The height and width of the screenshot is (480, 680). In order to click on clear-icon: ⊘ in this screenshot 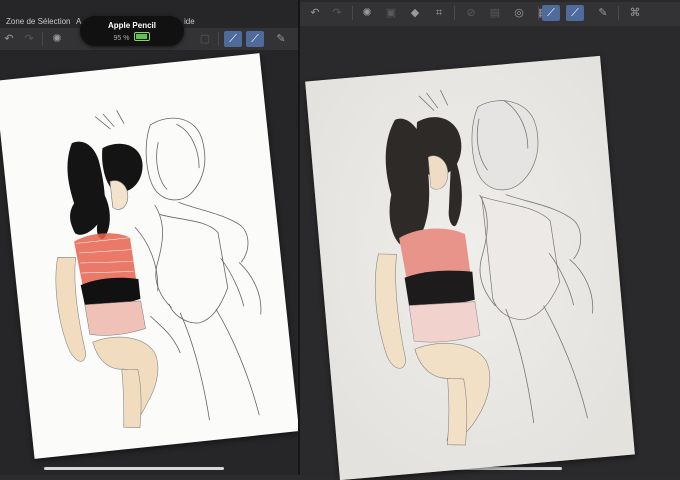, I will do `click(471, 13)`.